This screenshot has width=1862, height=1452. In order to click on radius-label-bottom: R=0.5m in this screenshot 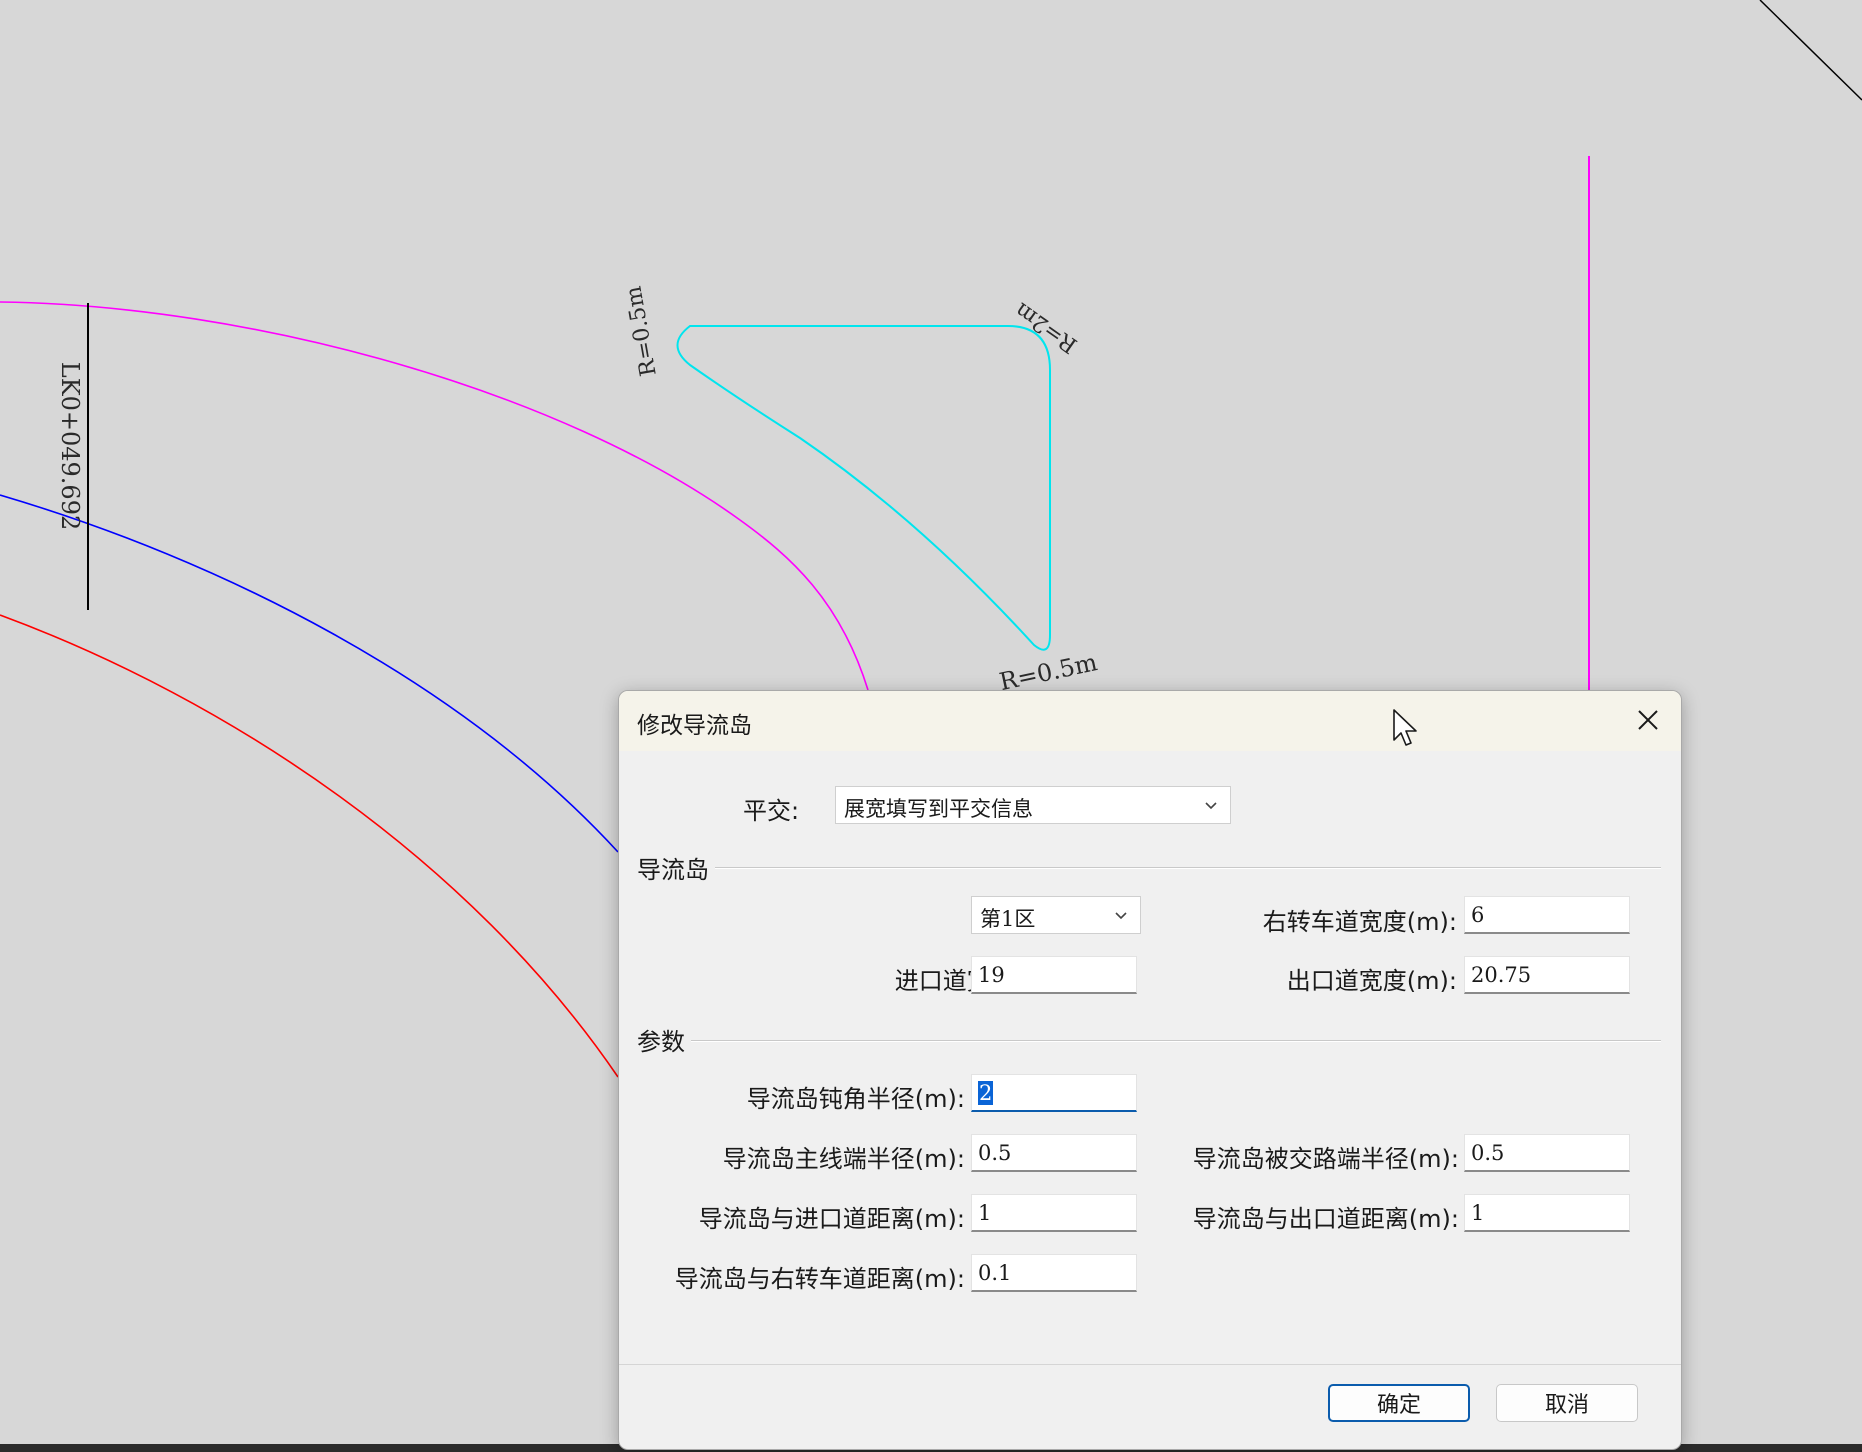, I will do `click(1048, 672)`.